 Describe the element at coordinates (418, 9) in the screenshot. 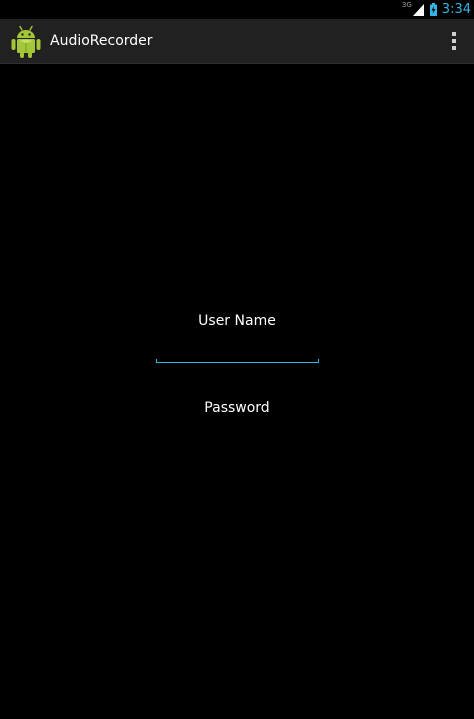

I see `signal-icon` at that location.